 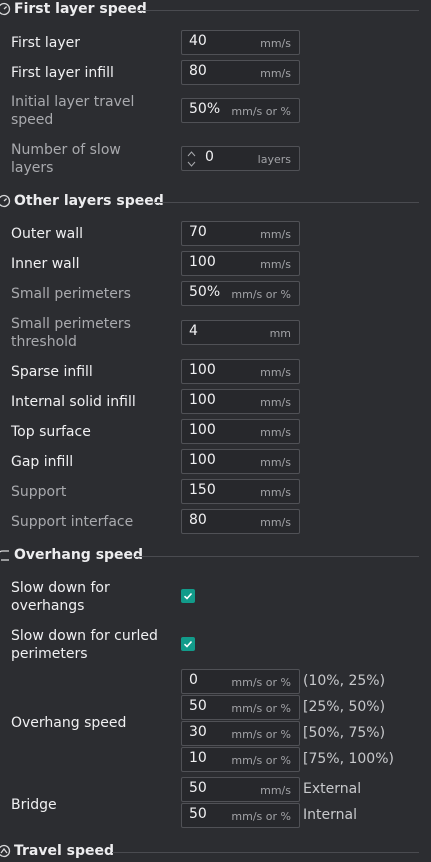 What do you see at coordinates (215, 10) in the screenshot?
I see `section-header-first-layer-speed: First layer speed` at bounding box center [215, 10].